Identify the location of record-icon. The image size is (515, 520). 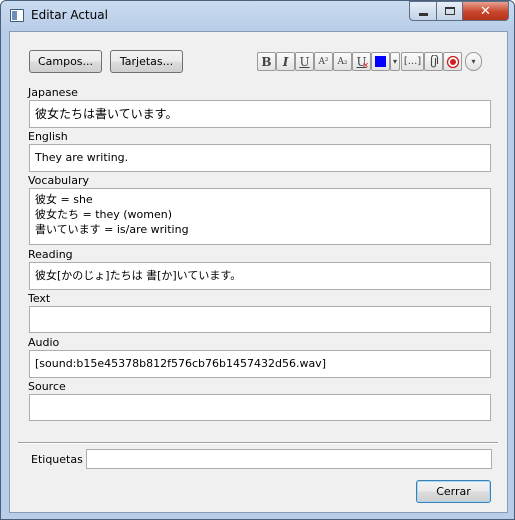
(452, 61).